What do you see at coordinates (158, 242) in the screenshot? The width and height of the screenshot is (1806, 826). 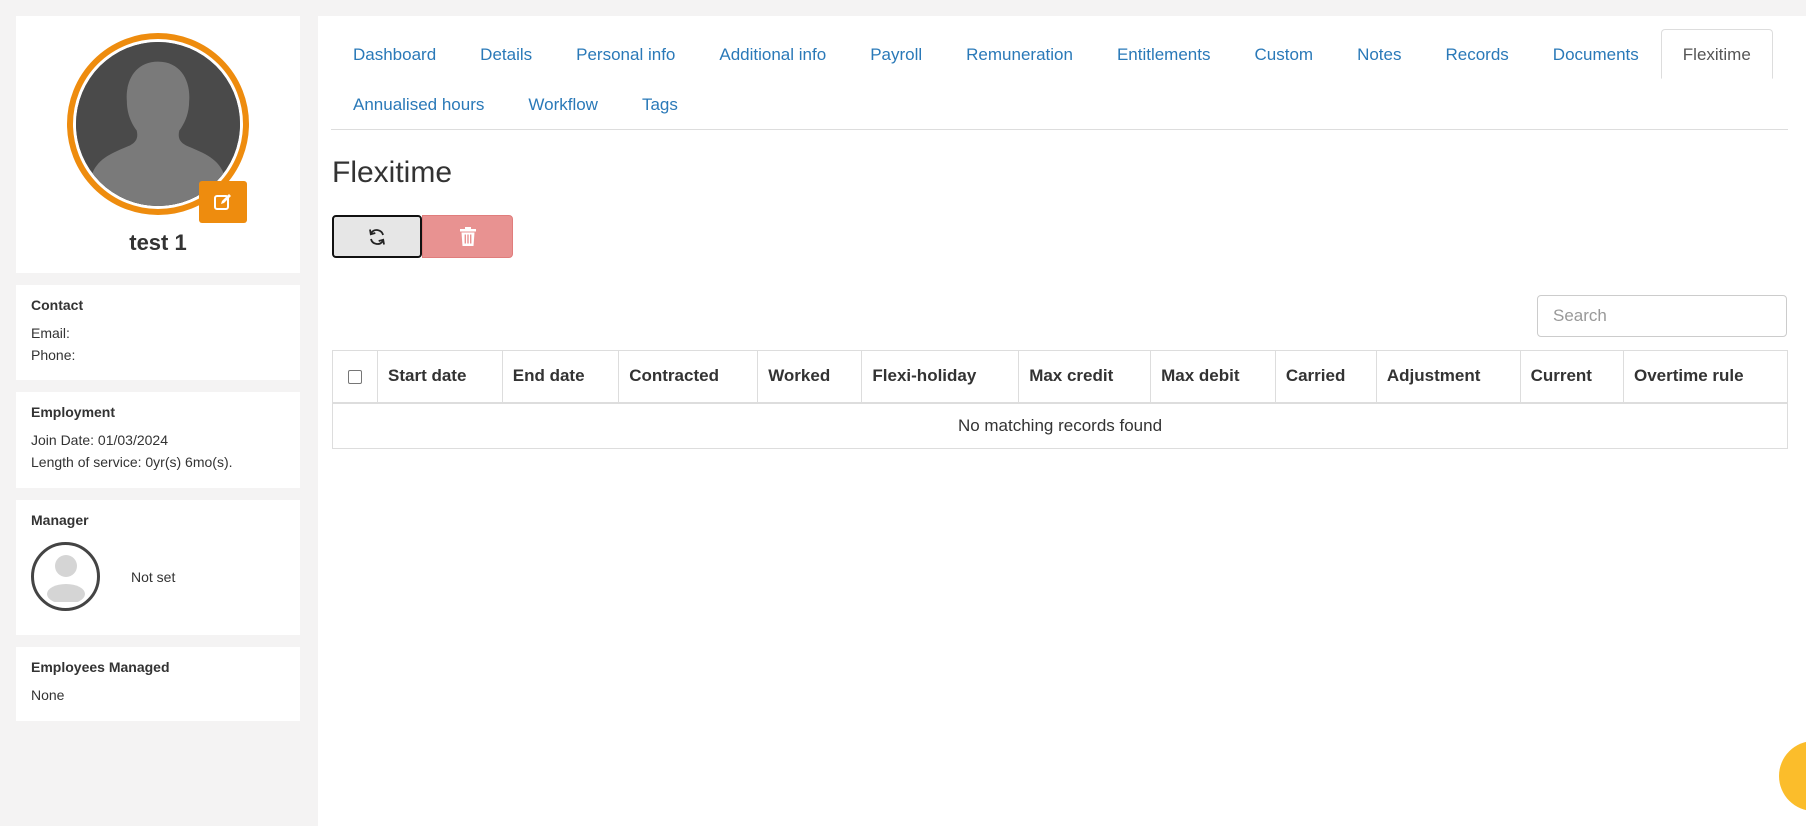 I see `employee-name: test 1` at bounding box center [158, 242].